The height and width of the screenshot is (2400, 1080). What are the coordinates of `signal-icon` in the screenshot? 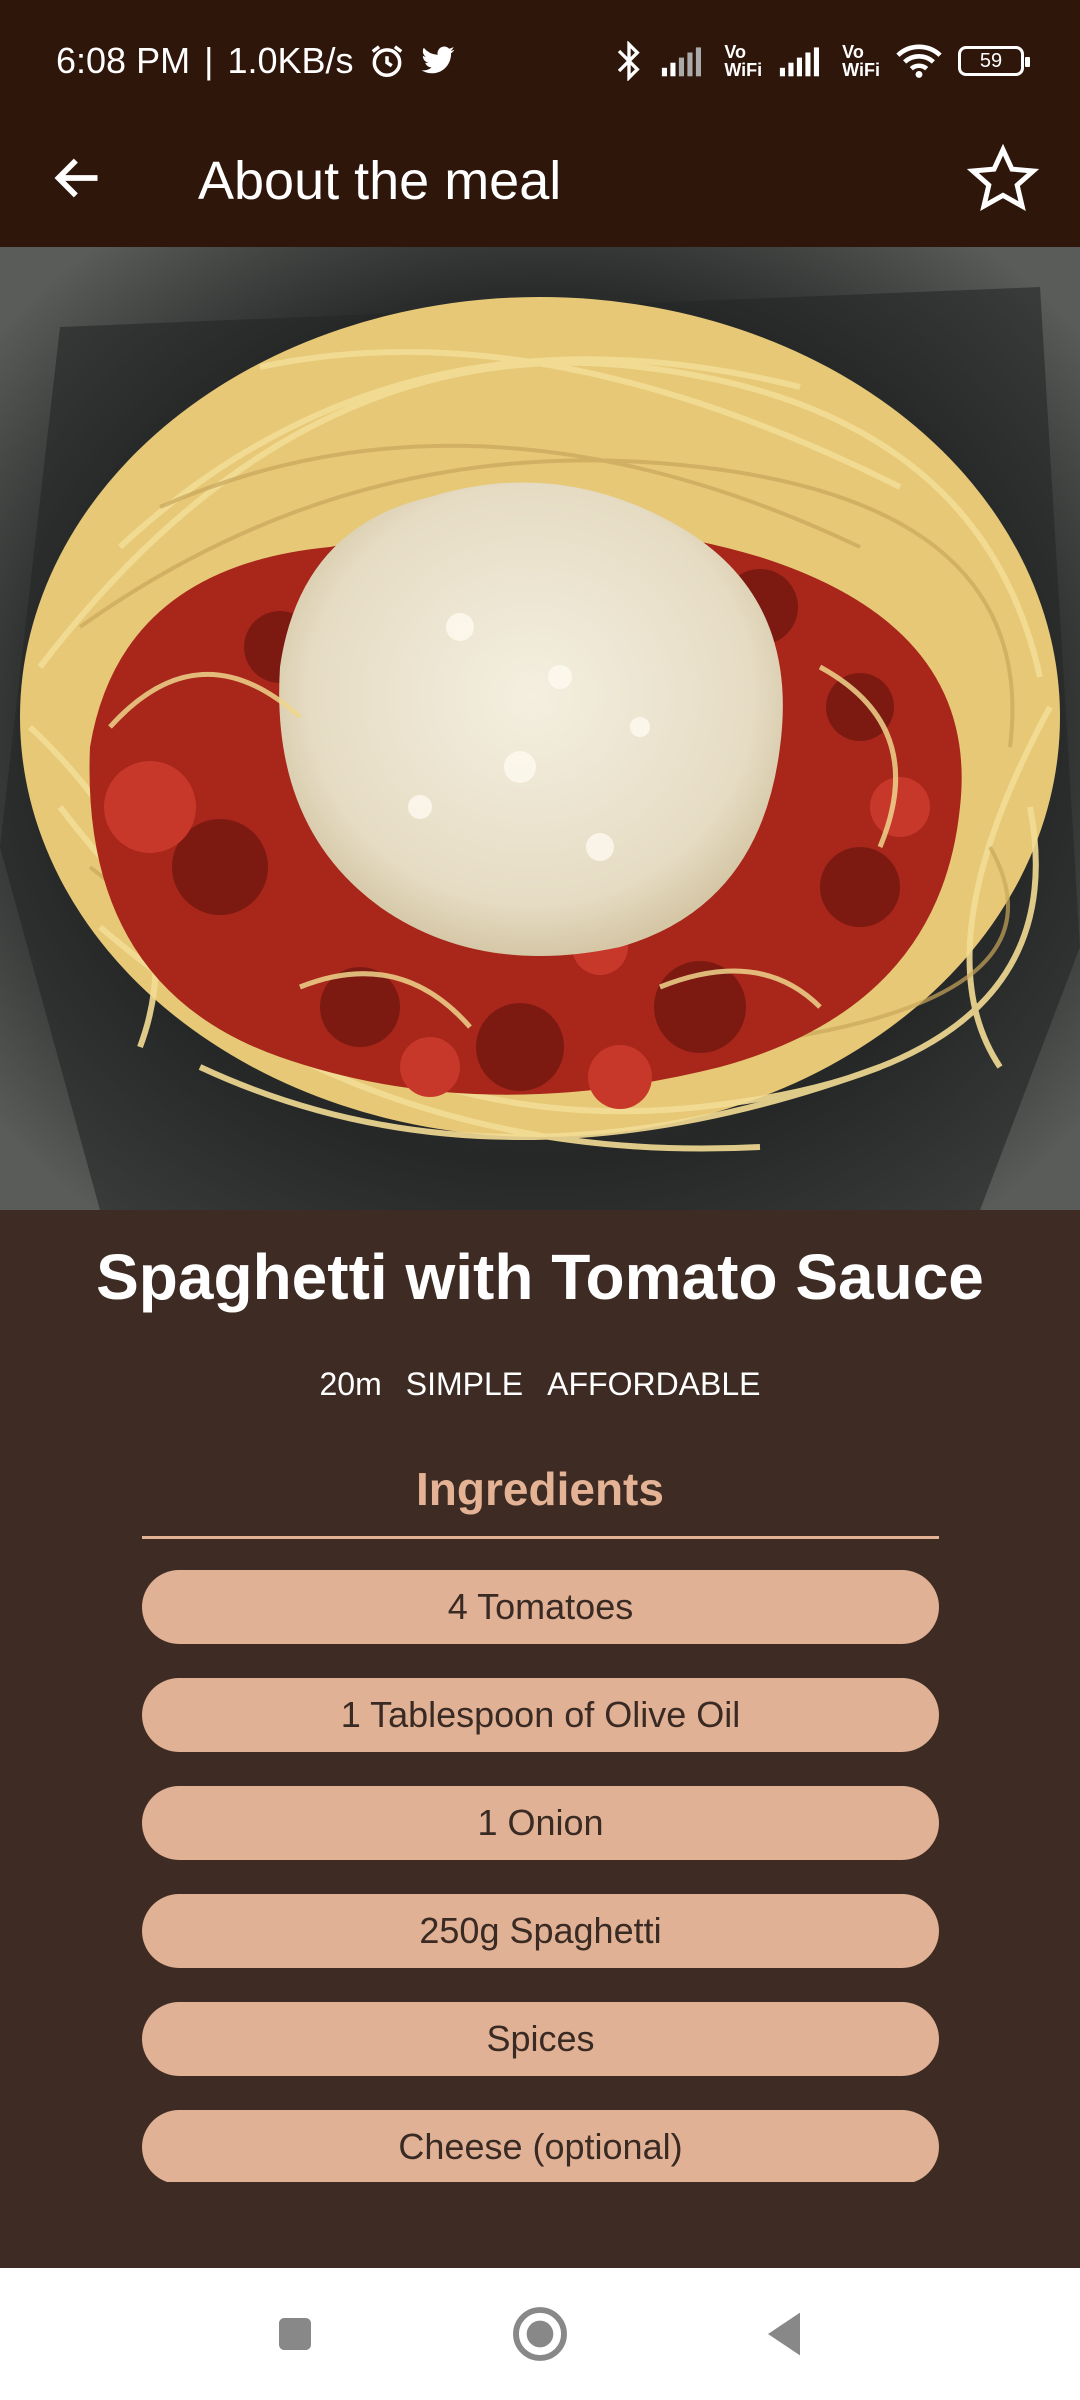 It's located at (684, 61).